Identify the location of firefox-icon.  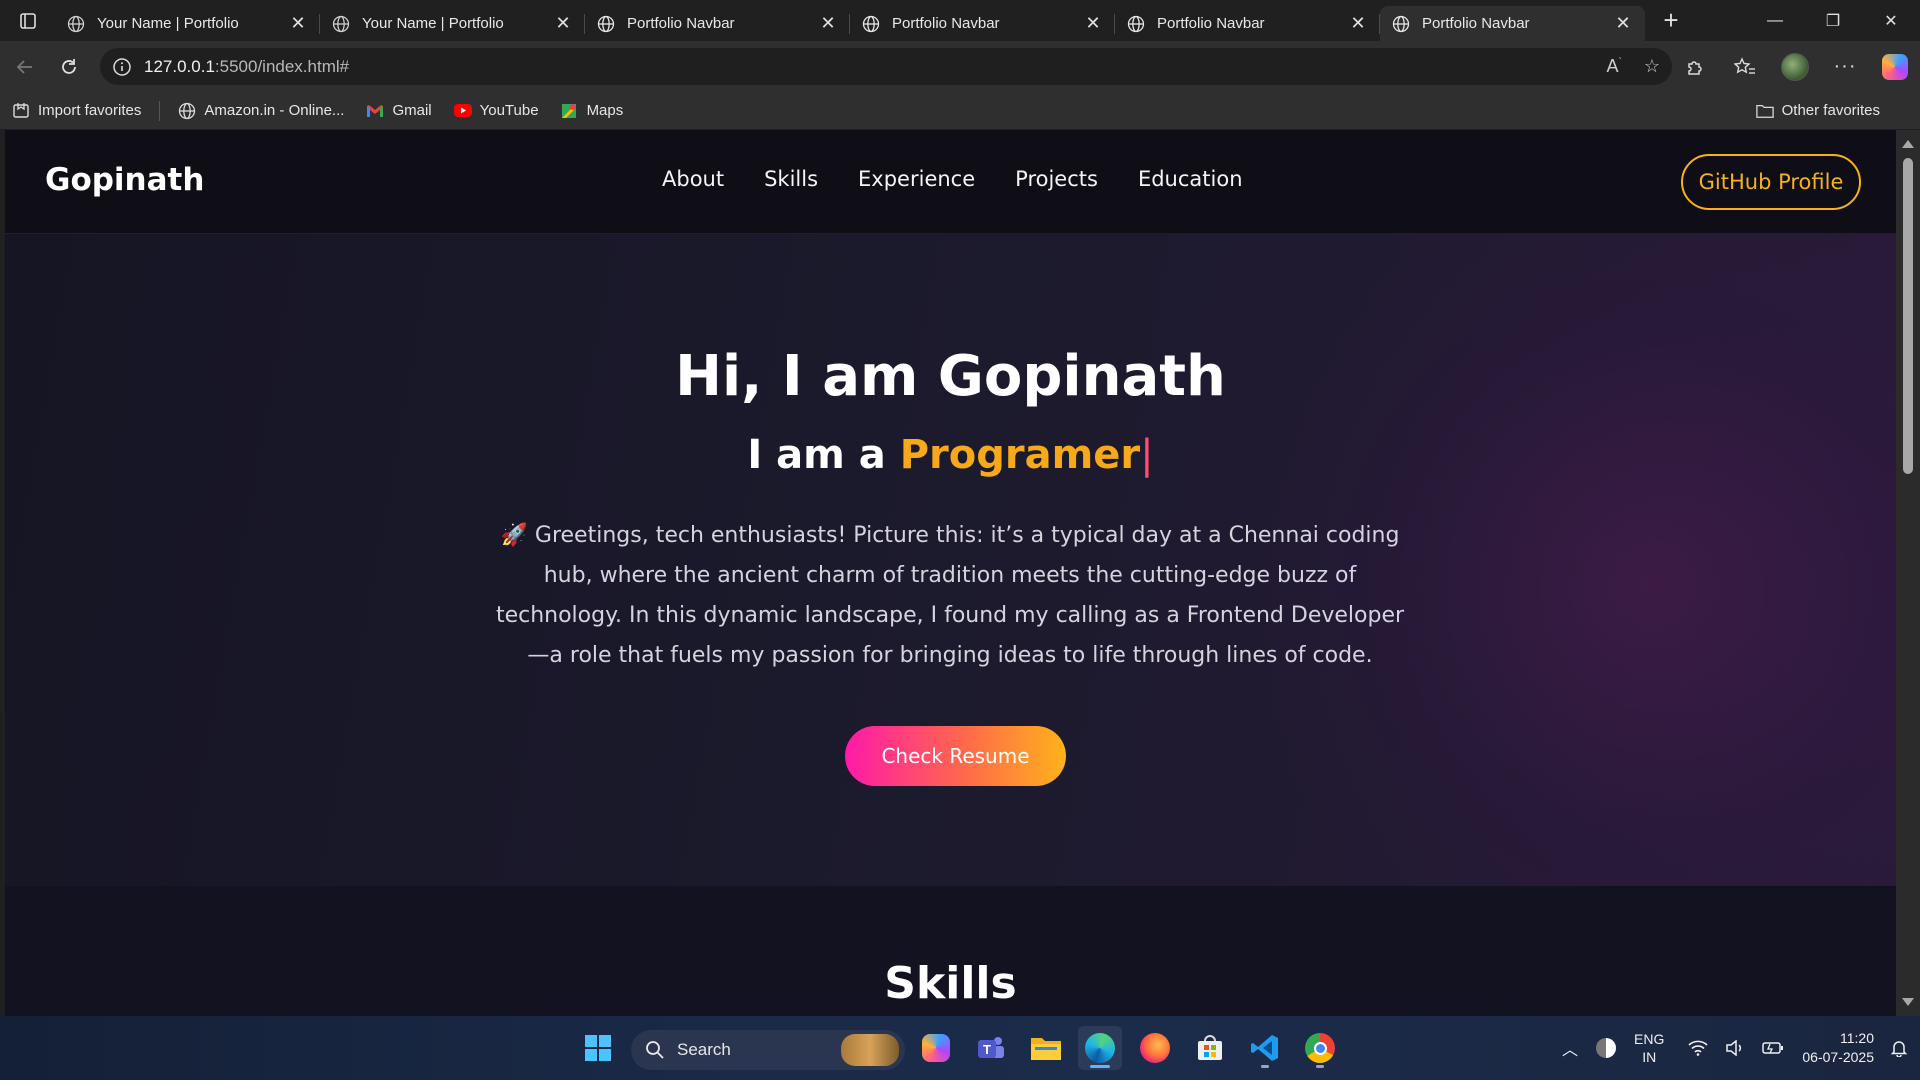
(1155, 1048).